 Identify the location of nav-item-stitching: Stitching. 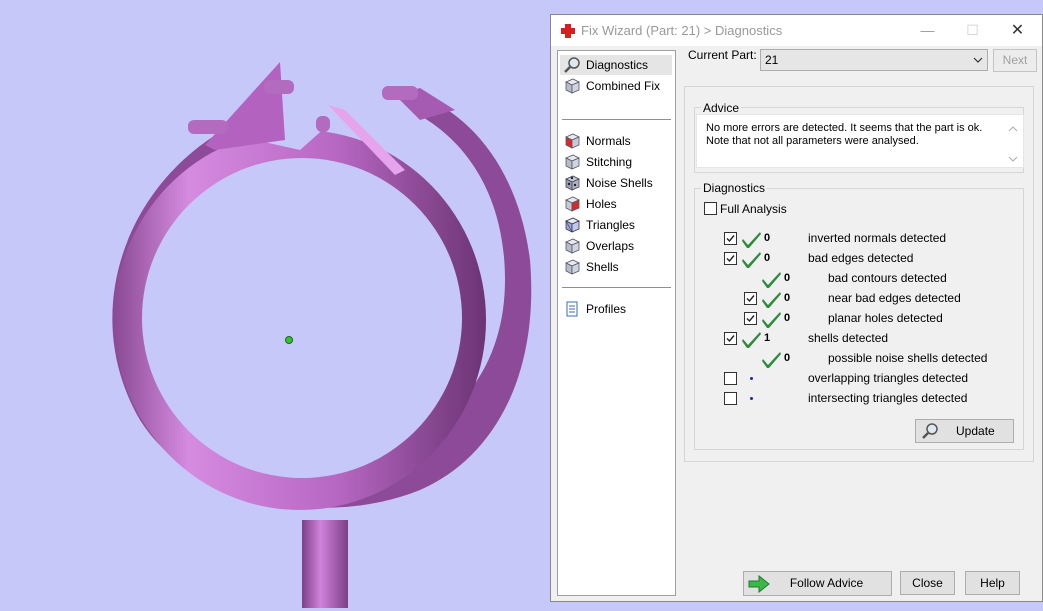
(616, 162).